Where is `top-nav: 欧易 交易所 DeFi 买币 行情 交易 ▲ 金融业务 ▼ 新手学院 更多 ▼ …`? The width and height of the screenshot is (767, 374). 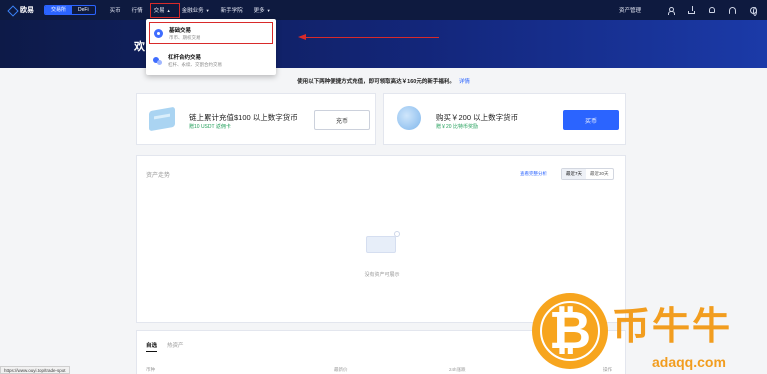 top-nav: 欧易 交易所 DeFi 买币 行情 交易 ▲ 金融业务 ▼ 新手学院 更多 ▼ … is located at coordinates (383, 10).